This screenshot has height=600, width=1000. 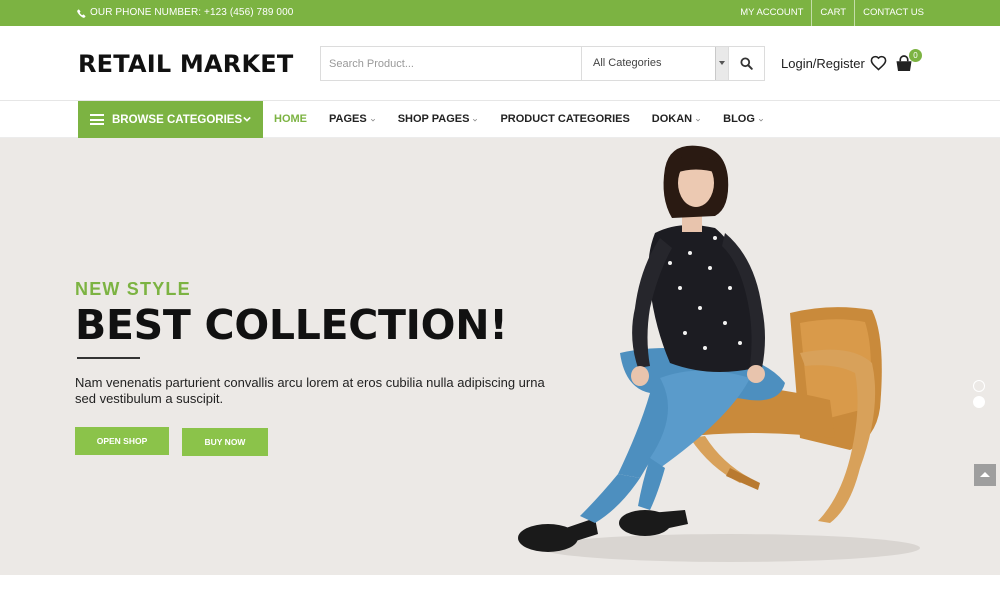 I want to click on search-bar: All Categories, so click(x=542, y=63).